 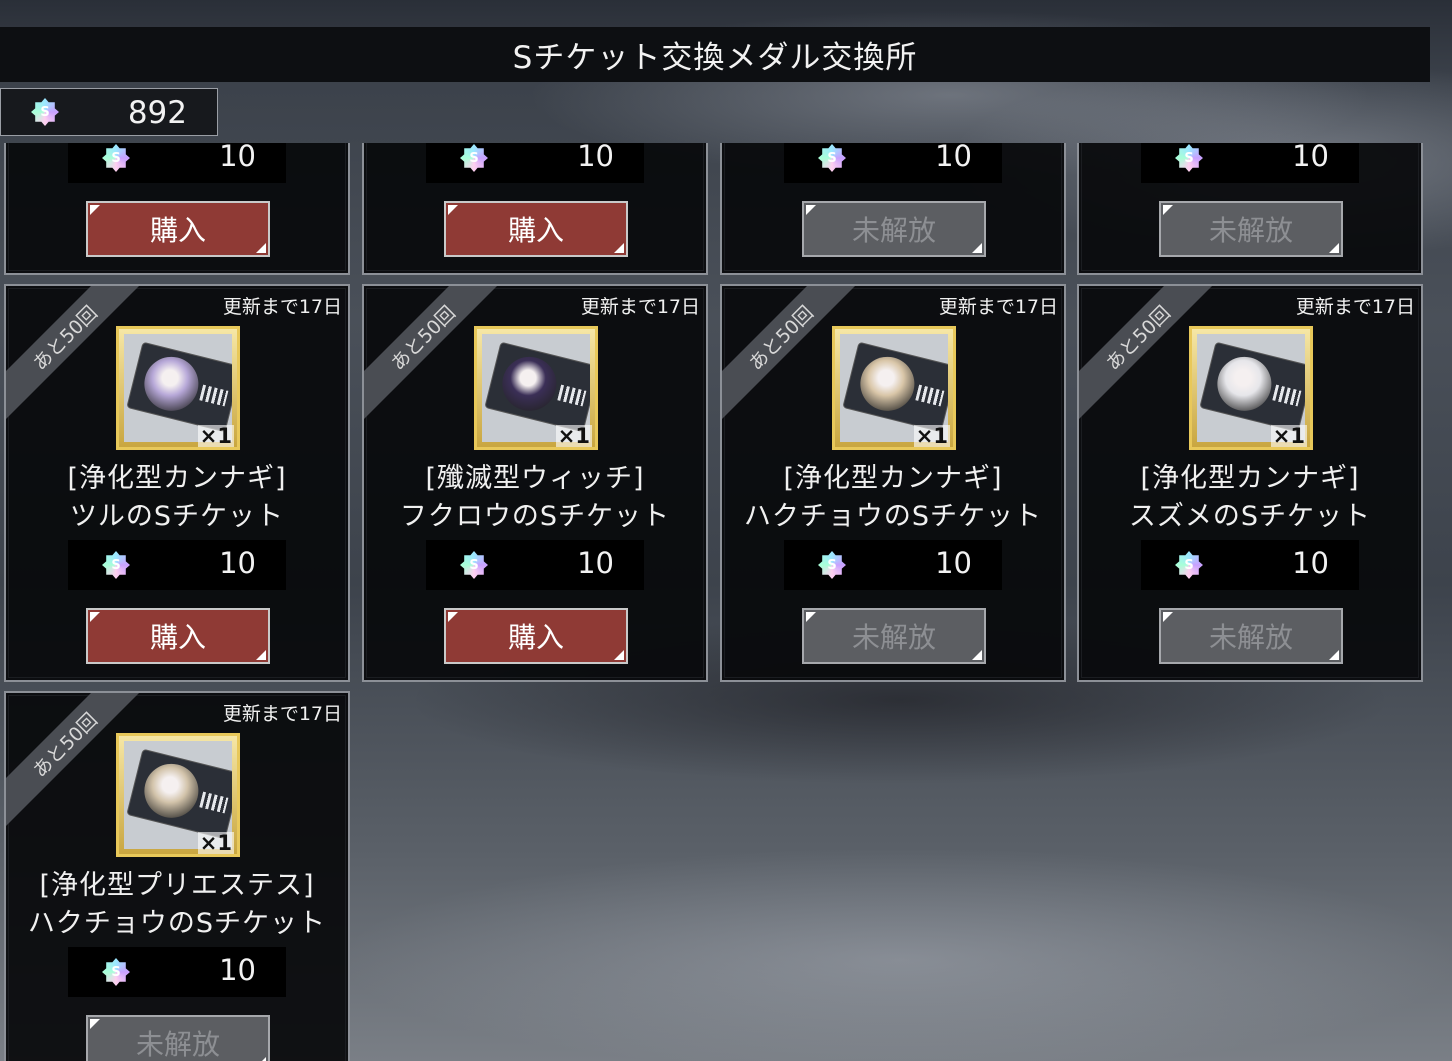 I want to click on item-name: フクロウのSチケット, so click(x=535, y=516).